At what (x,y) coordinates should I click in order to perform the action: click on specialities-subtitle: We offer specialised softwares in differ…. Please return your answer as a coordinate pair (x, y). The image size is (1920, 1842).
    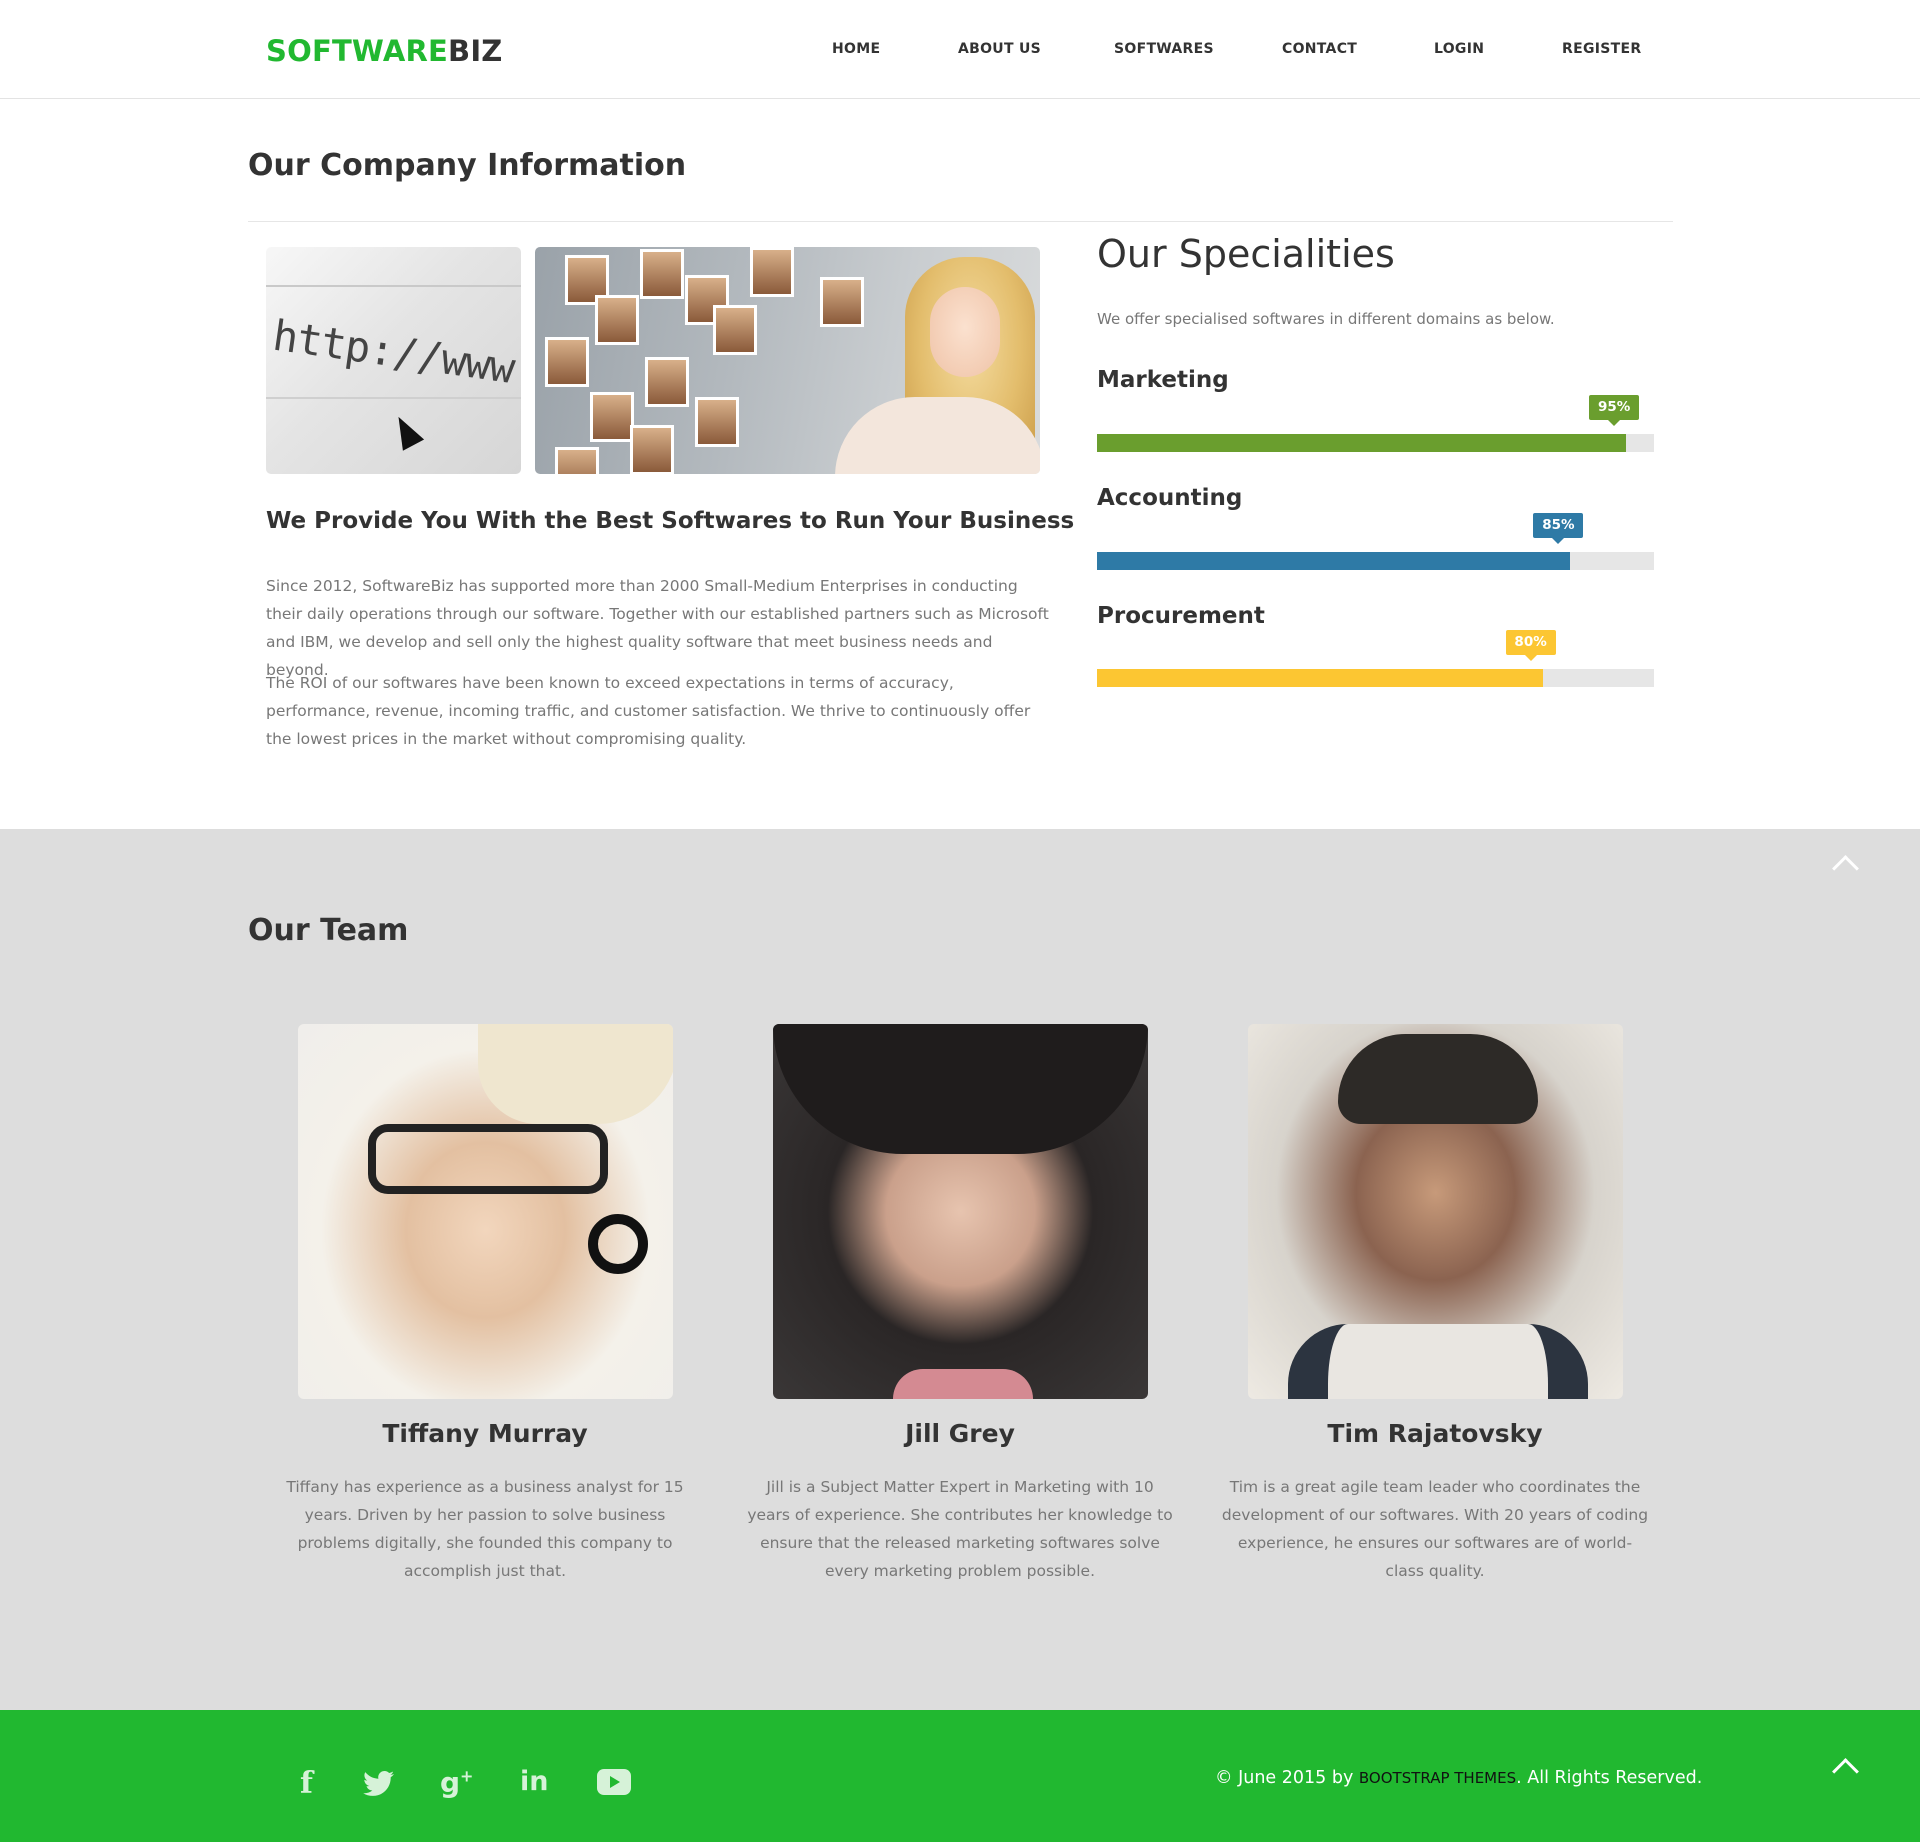
    Looking at the image, I should click on (1326, 319).